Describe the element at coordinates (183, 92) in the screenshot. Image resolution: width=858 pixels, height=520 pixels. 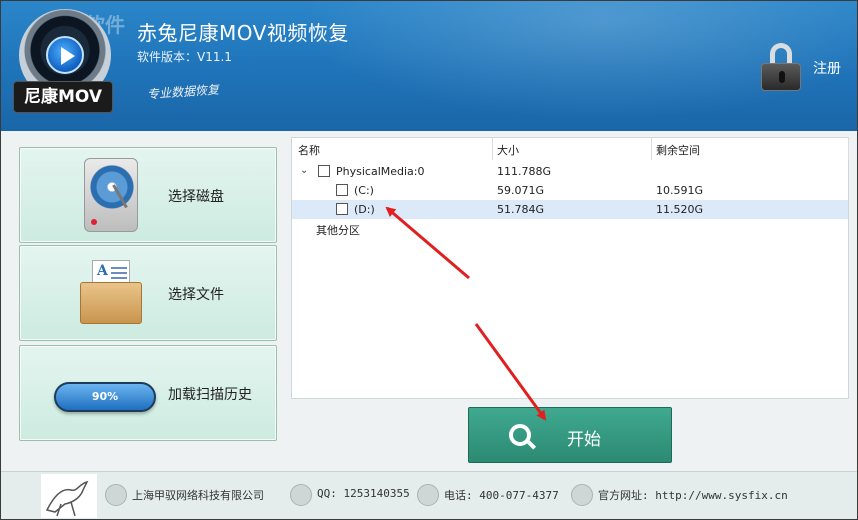
I see `app-slogan: 专业数据恢复` at that location.